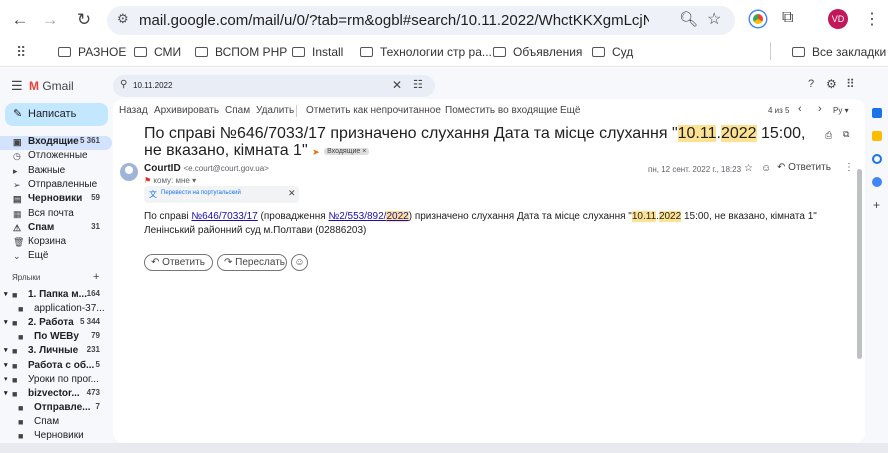 This screenshot has height=453, width=888. Describe the element at coordinates (831, 84) in the screenshot. I see `settings-gear-icon: ⚙` at that location.